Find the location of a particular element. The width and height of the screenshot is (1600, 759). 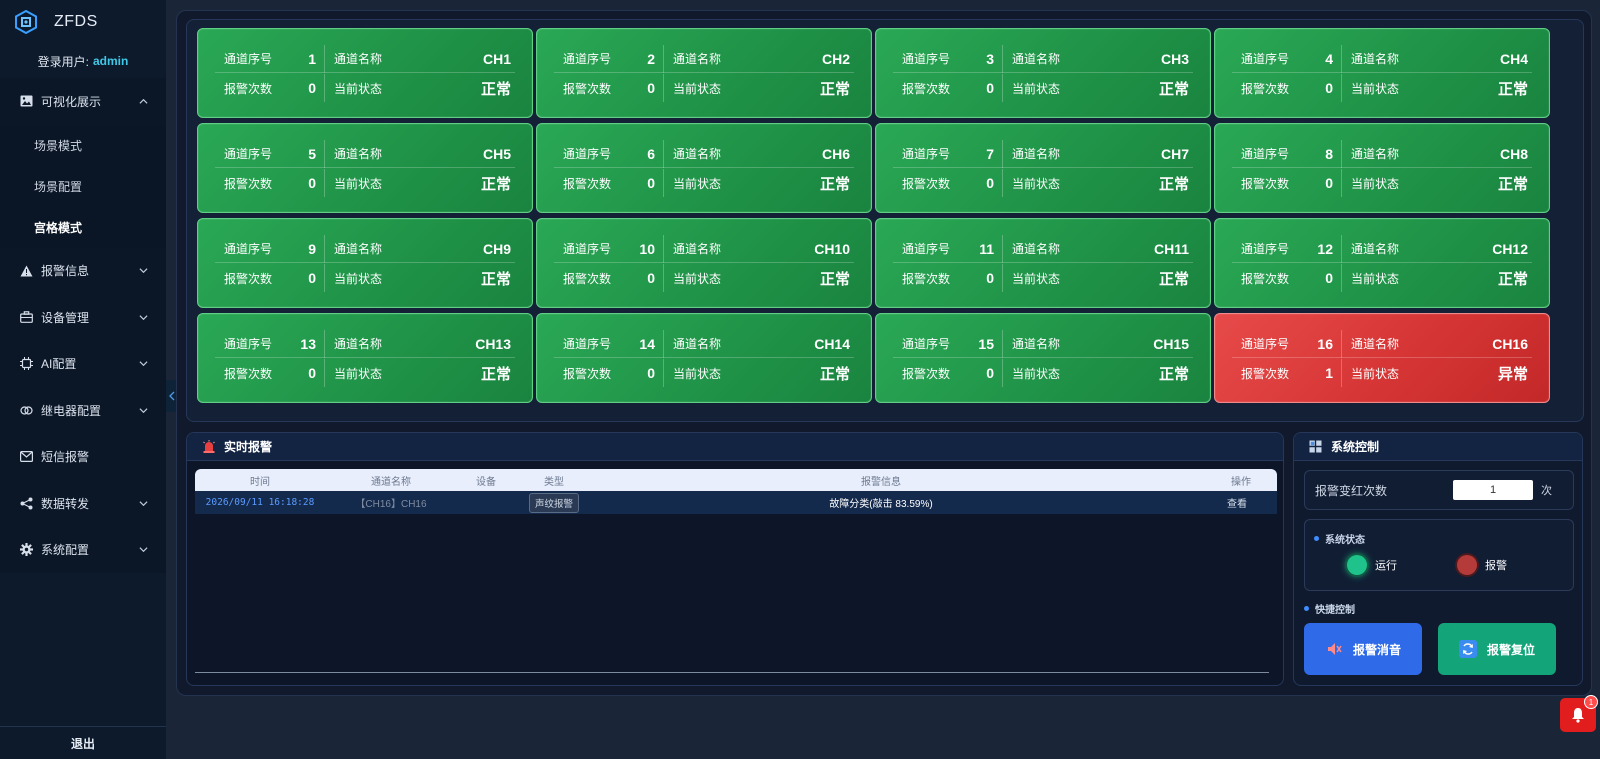

gear-icon is located at coordinates (26, 550).